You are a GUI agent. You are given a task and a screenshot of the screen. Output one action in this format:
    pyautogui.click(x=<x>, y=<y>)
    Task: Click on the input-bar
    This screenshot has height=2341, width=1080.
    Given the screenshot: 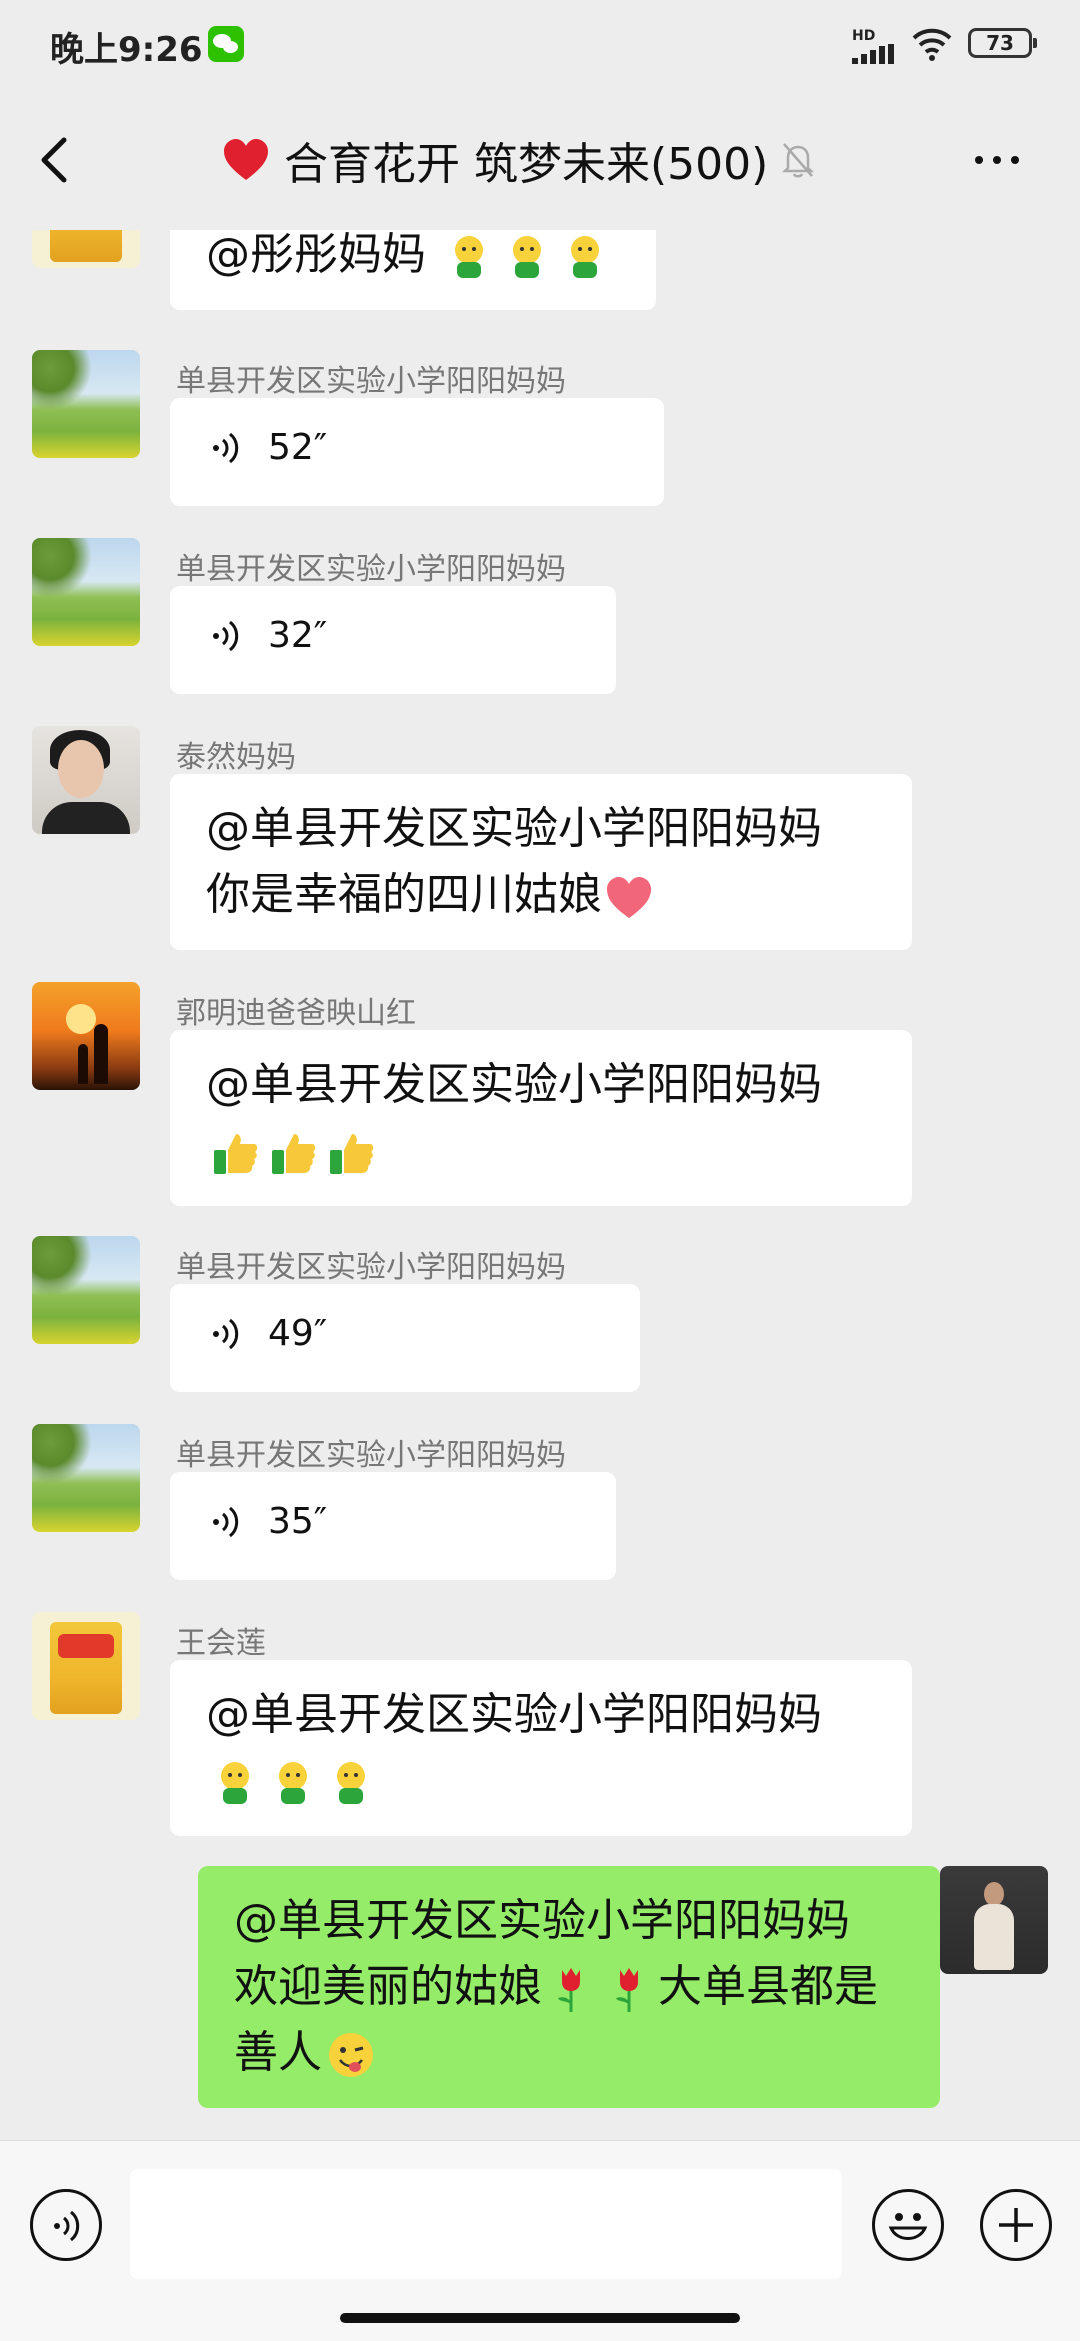 What is the action you would take?
    pyautogui.click(x=540, y=2240)
    